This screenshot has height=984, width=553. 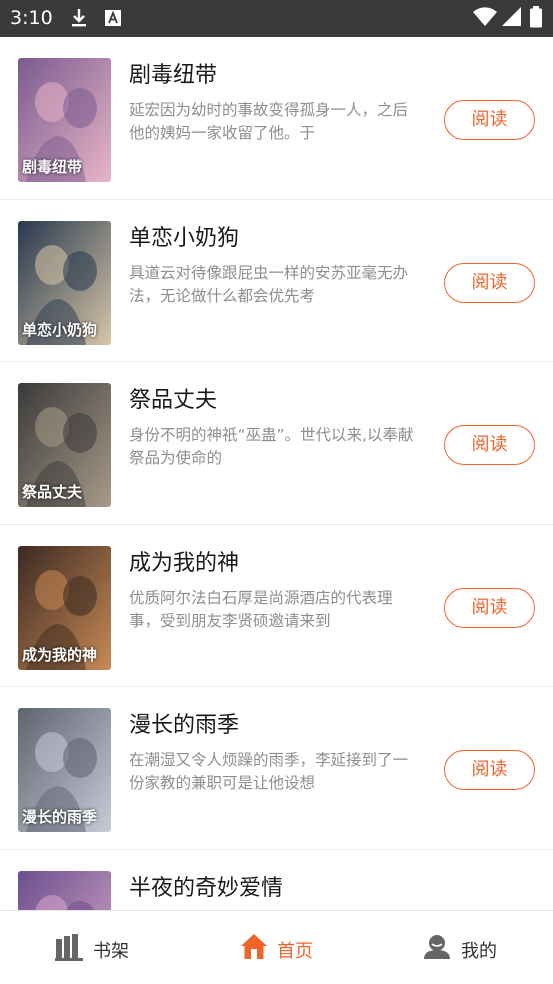 I want to click on wifi-icon, so click(x=485, y=19).